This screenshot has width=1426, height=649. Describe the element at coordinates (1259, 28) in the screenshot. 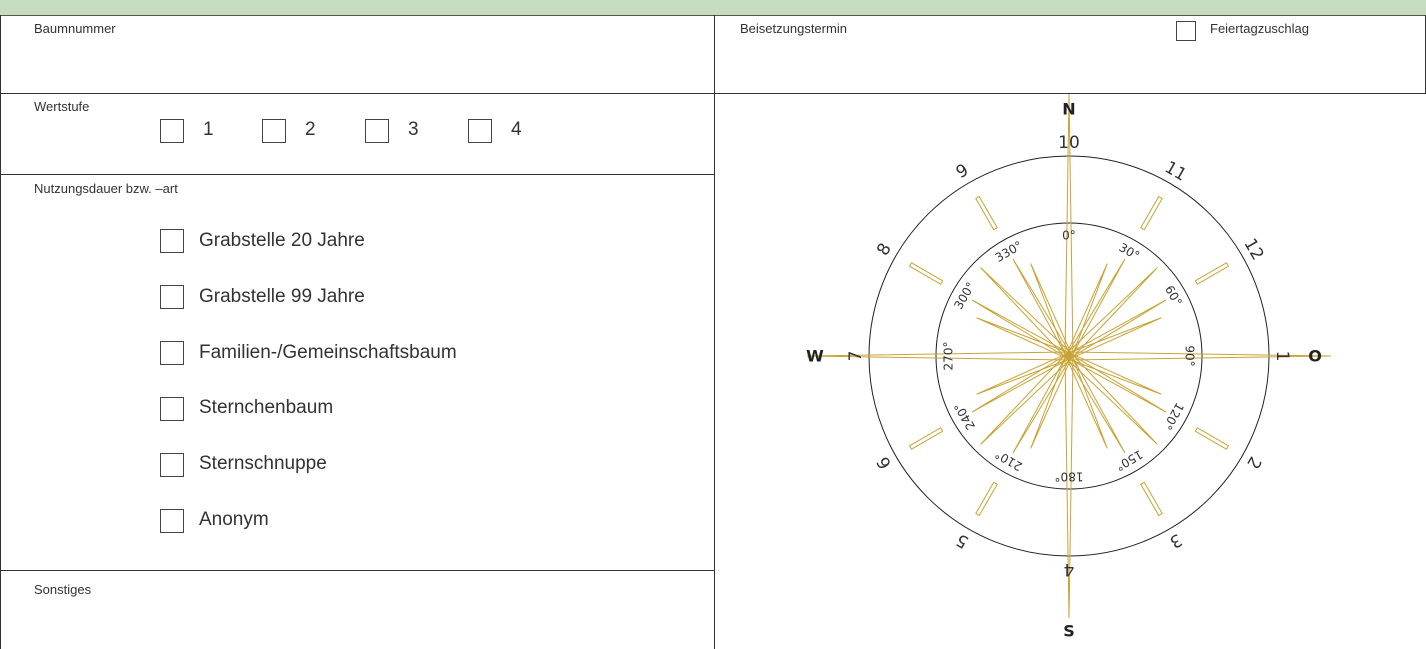

I see `feiertagzuschlag-label: Feiertagzuschlag` at that location.